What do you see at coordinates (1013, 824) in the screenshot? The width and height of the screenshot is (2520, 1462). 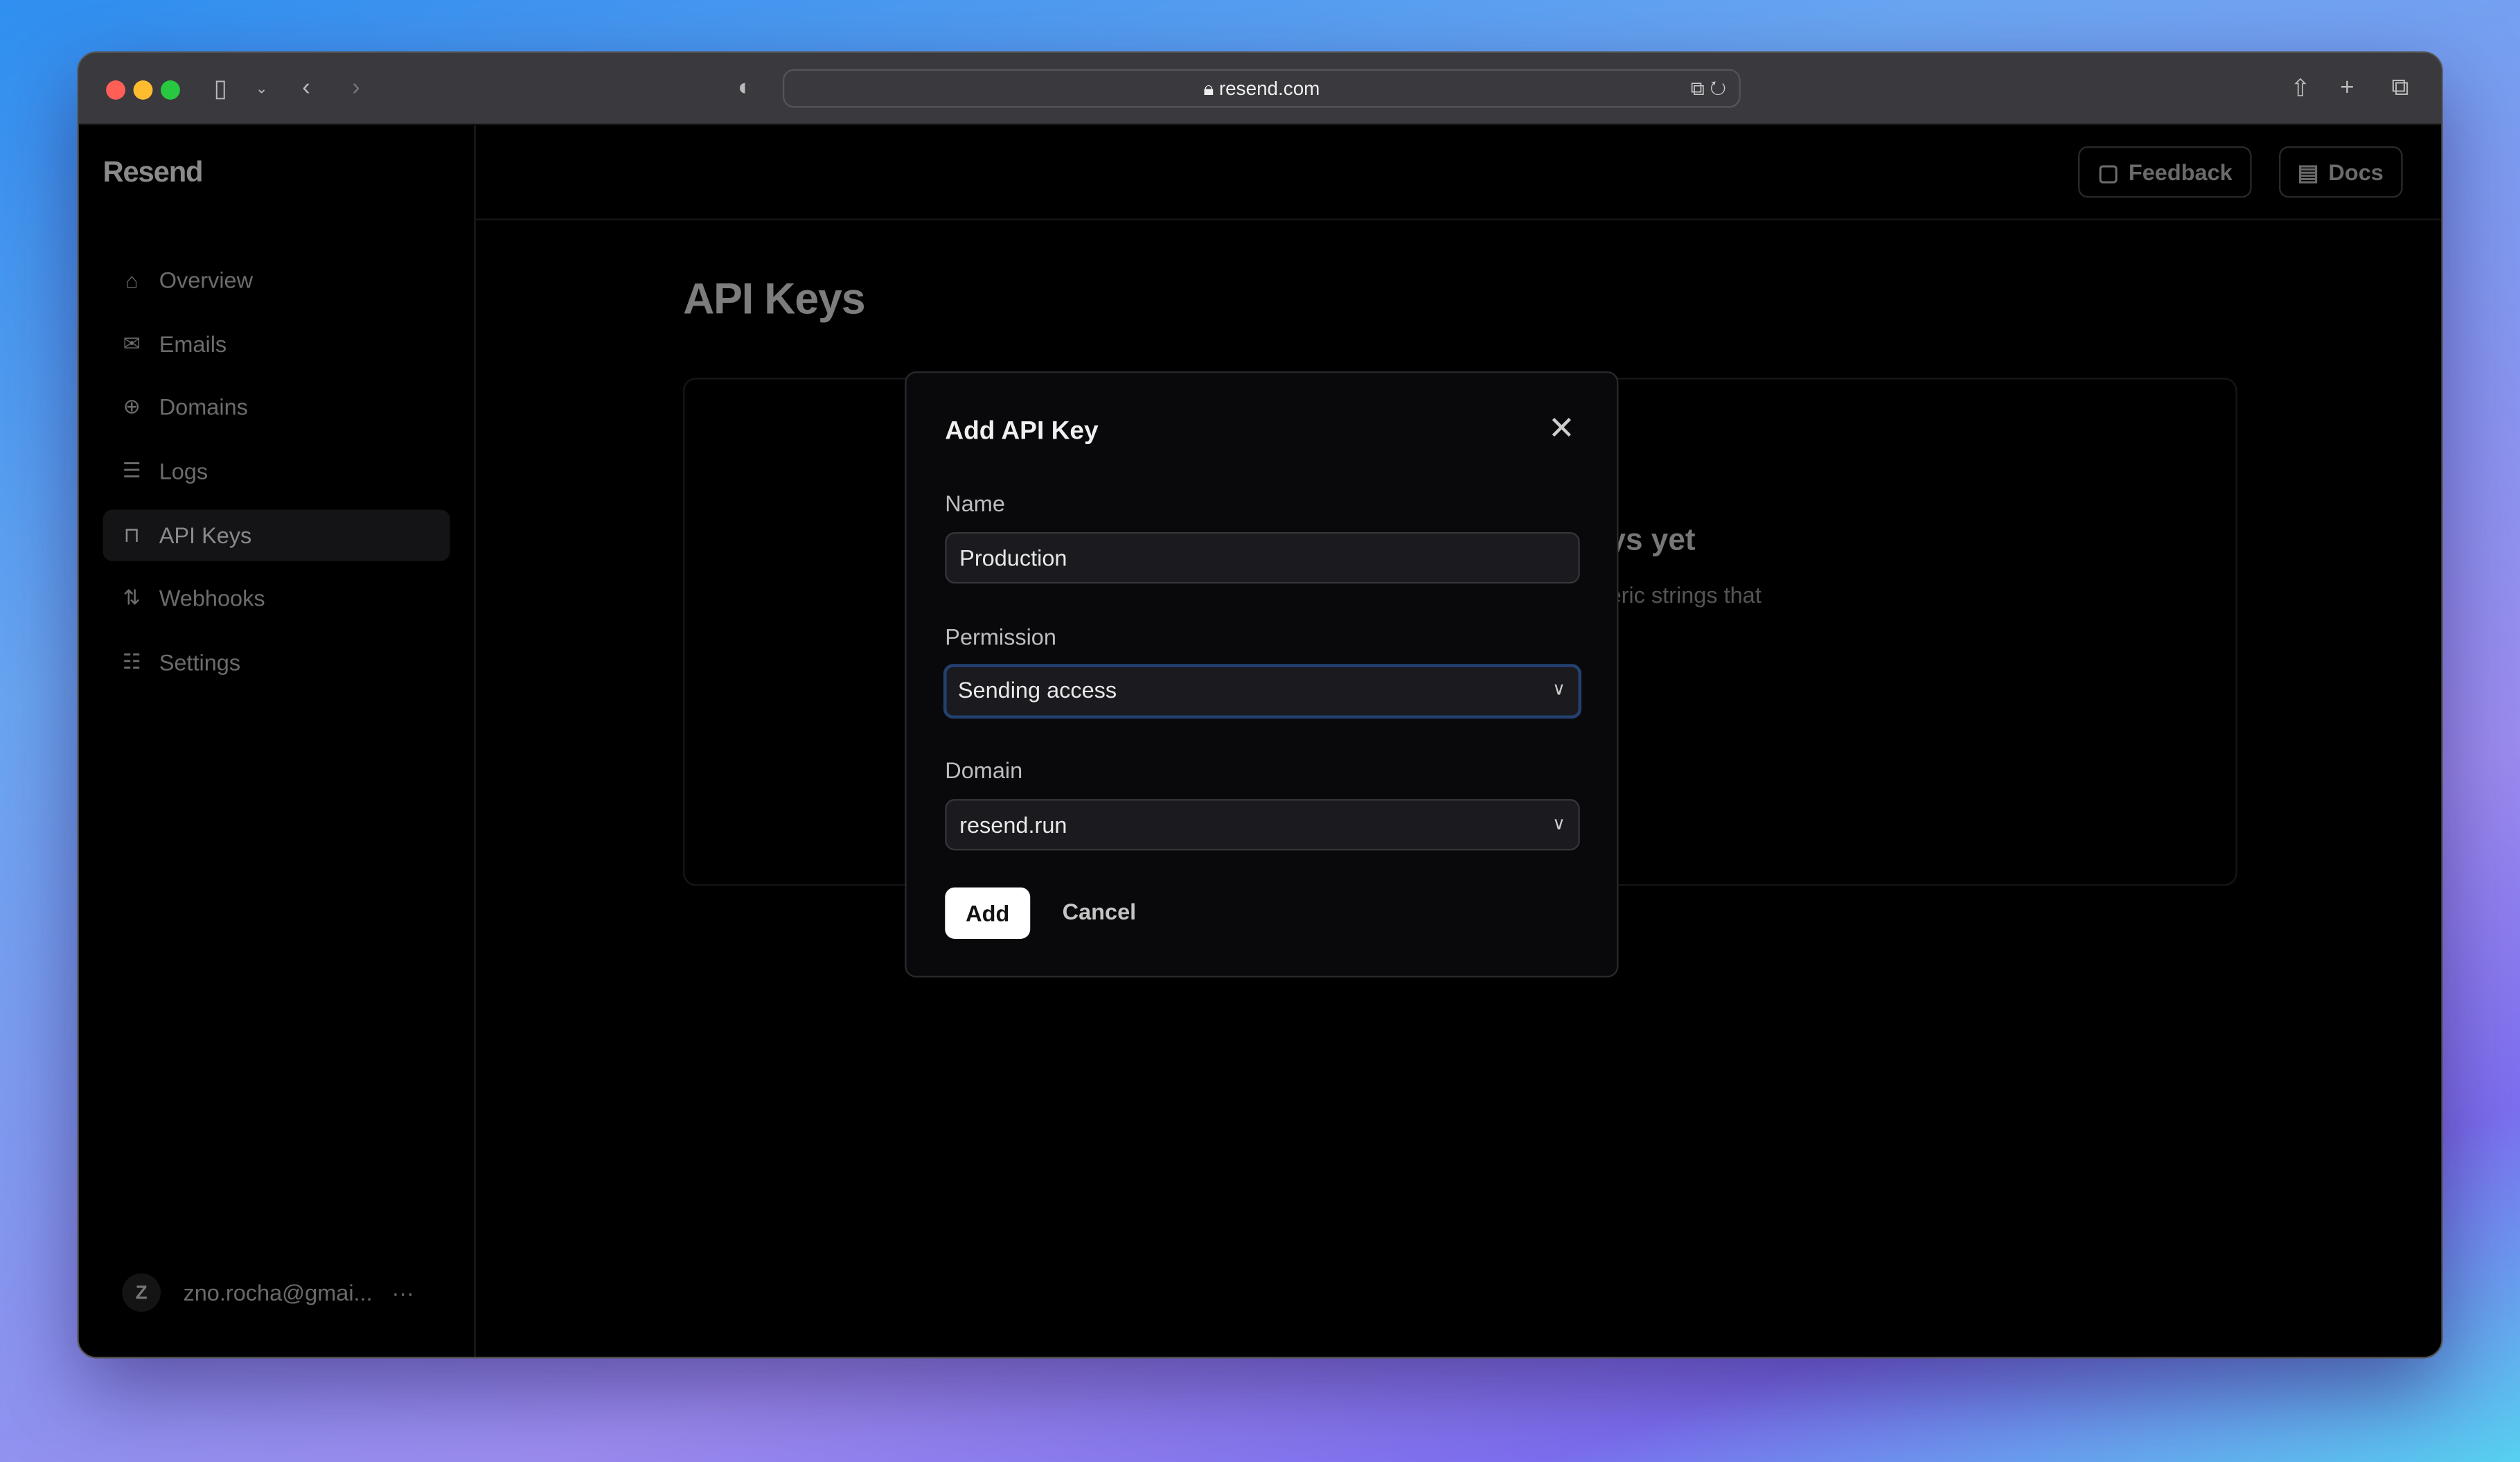 I see `domain-value: resend.run` at bounding box center [1013, 824].